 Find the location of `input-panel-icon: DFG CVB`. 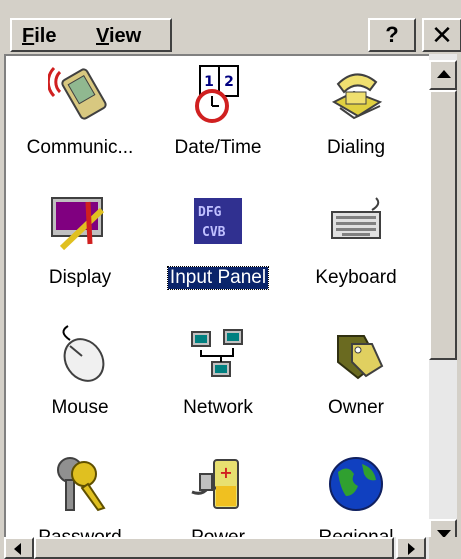

input-panel-icon: DFG CVB is located at coordinates (218, 221).